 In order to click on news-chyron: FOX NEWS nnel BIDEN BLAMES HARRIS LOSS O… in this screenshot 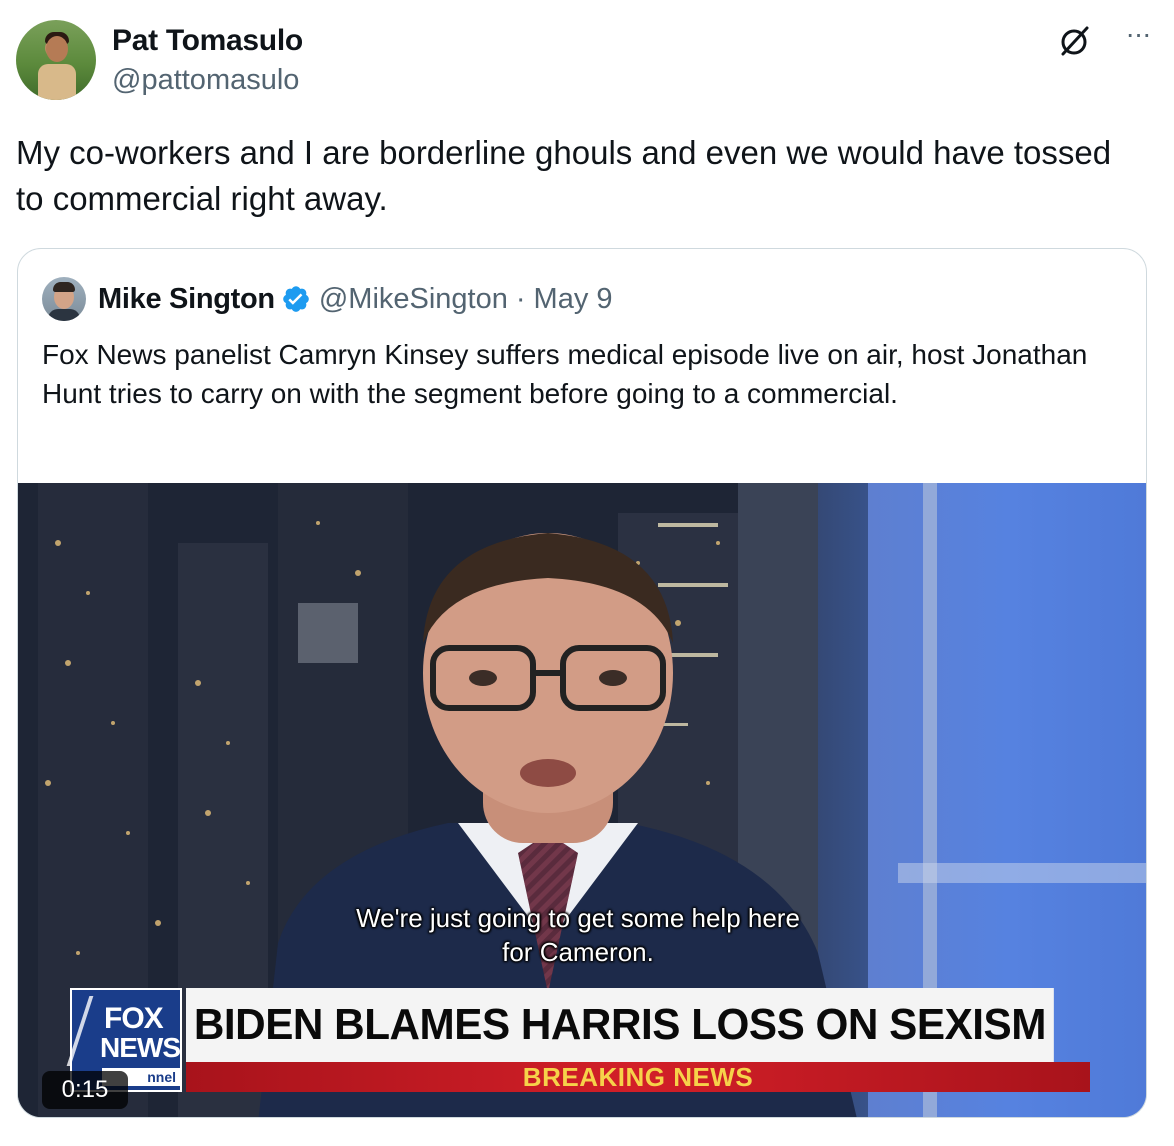, I will do `click(578, 1040)`.